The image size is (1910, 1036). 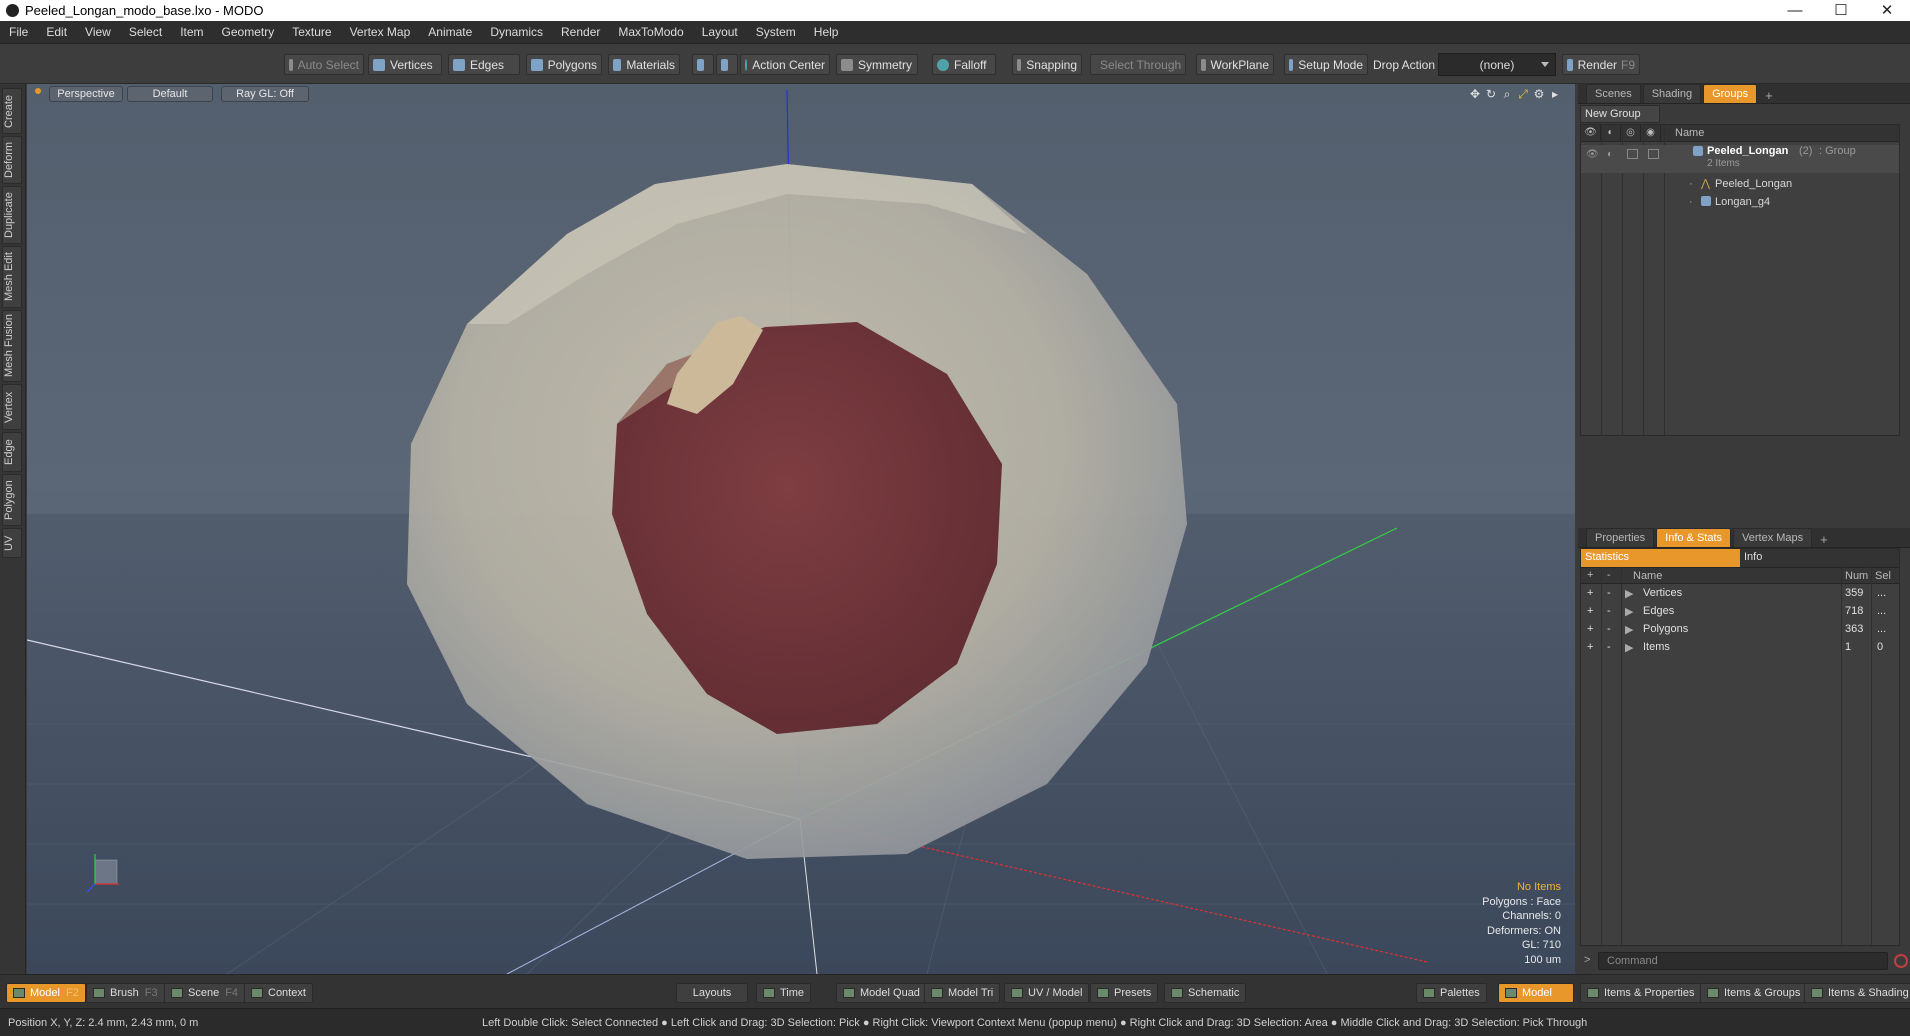 I want to click on visibility-toggle-icon: 👁, so click(x=1592, y=154).